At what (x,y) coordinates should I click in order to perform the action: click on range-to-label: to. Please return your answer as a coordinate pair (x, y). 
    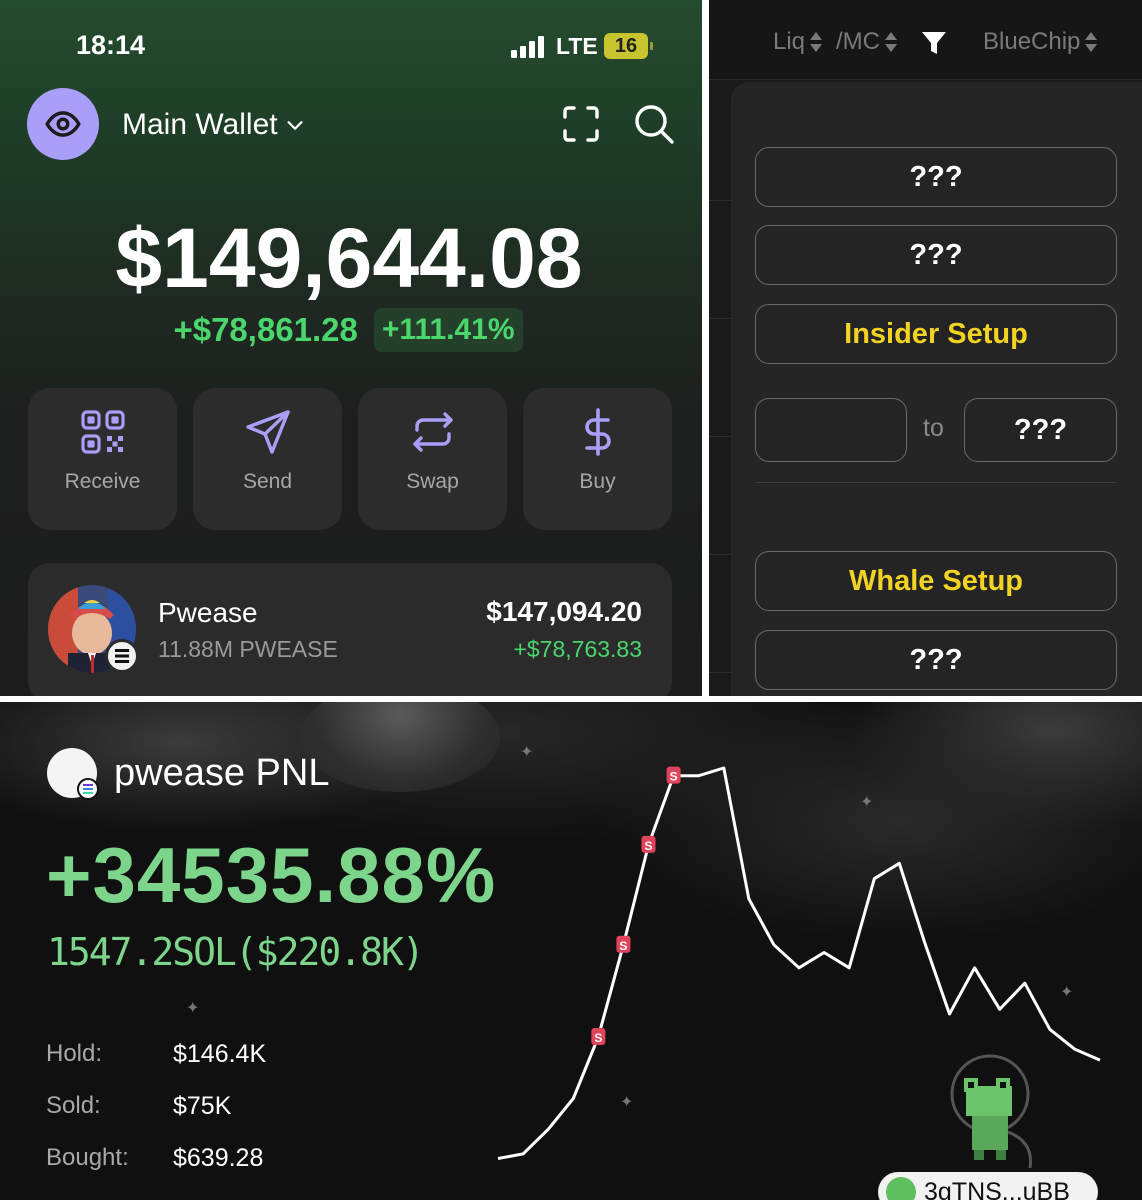
    Looking at the image, I should click on (933, 428).